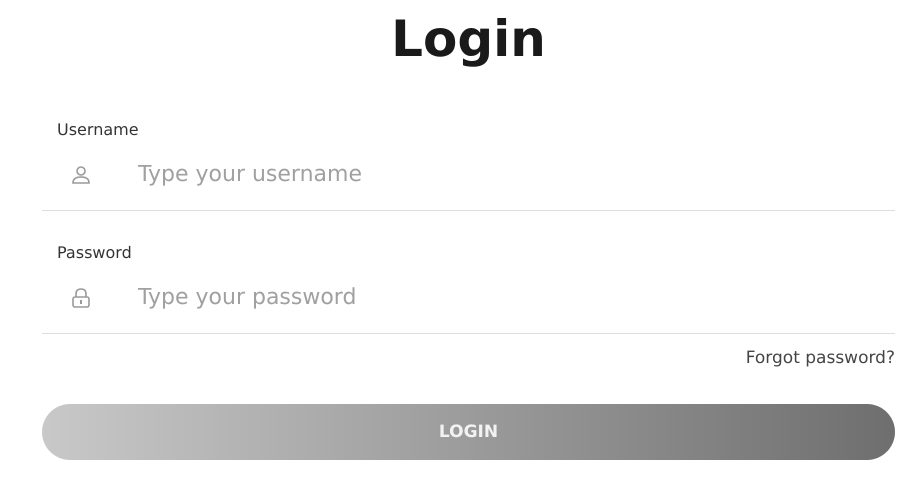 Image resolution: width=910 pixels, height=481 pixels. What do you see at coordinates (94, 252) in the screenshot?
I see `field-label: Password` at bounding box center [94, 252].